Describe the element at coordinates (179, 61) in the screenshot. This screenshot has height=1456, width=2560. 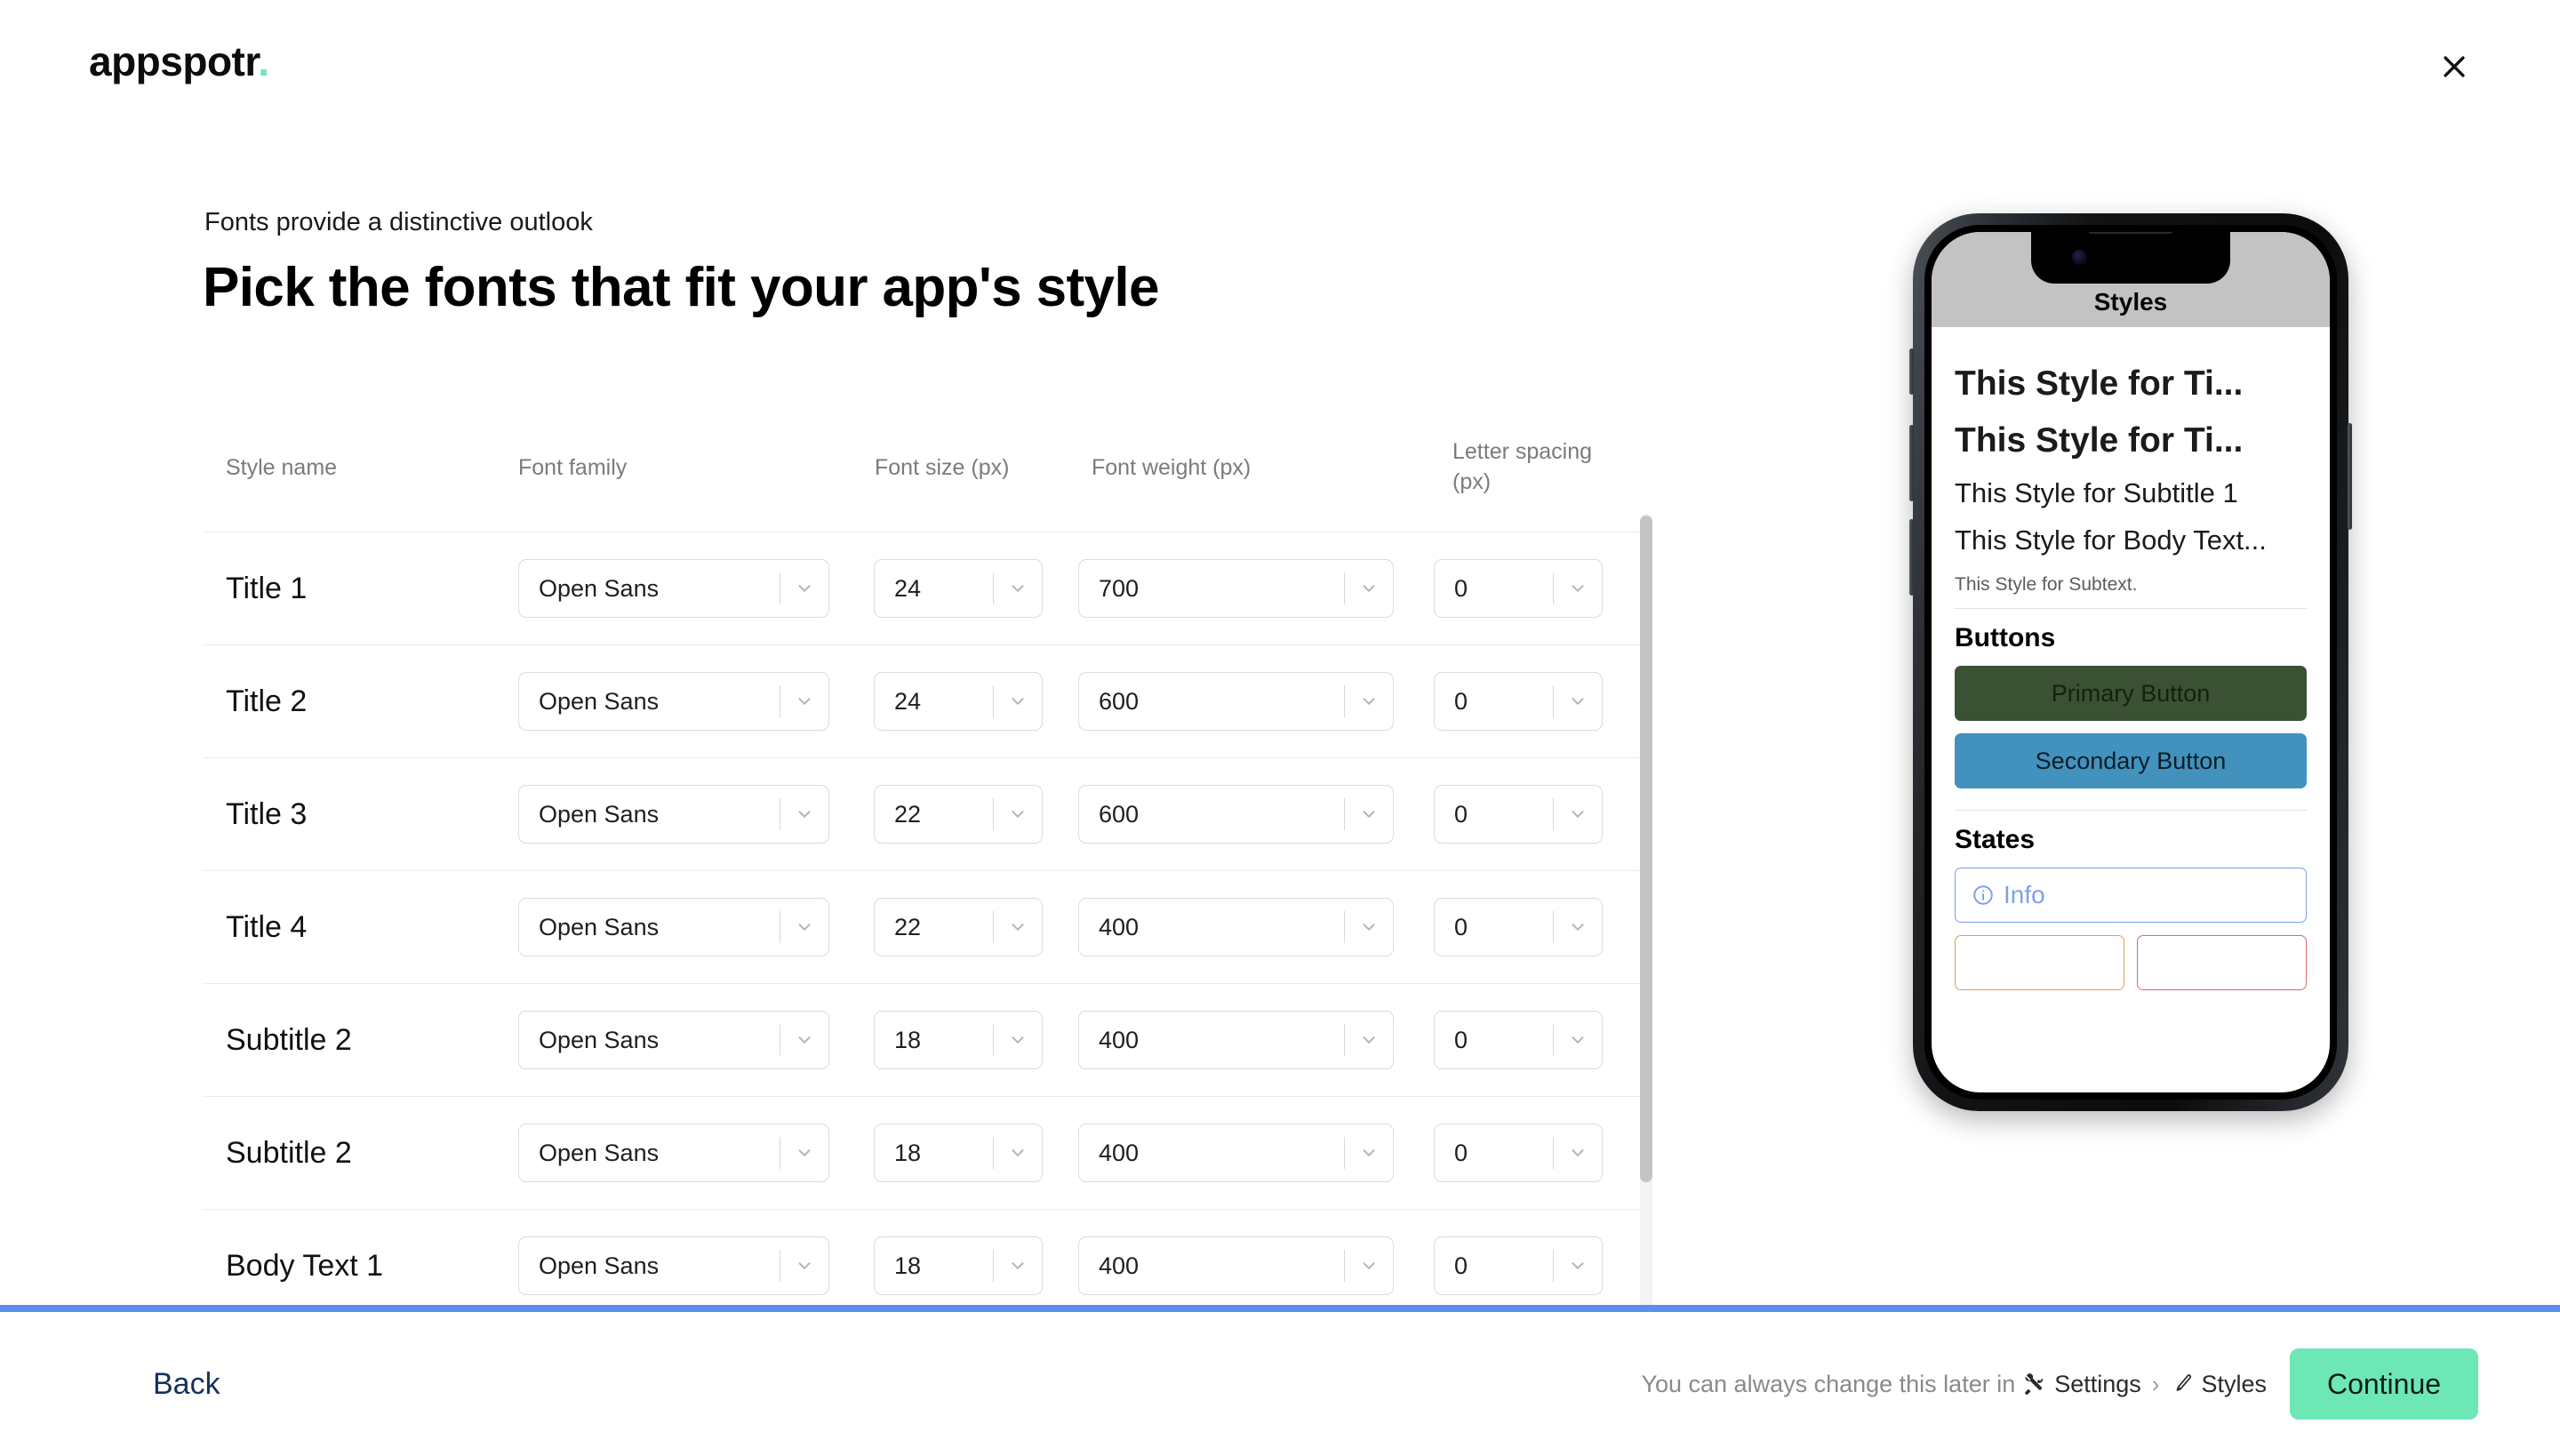
I see `app-logo: appspotr.` at that location.